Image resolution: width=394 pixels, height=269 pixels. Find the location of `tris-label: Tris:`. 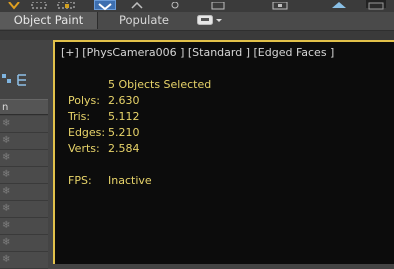

tris-label: Tris: is located at coordinates (79, 116).